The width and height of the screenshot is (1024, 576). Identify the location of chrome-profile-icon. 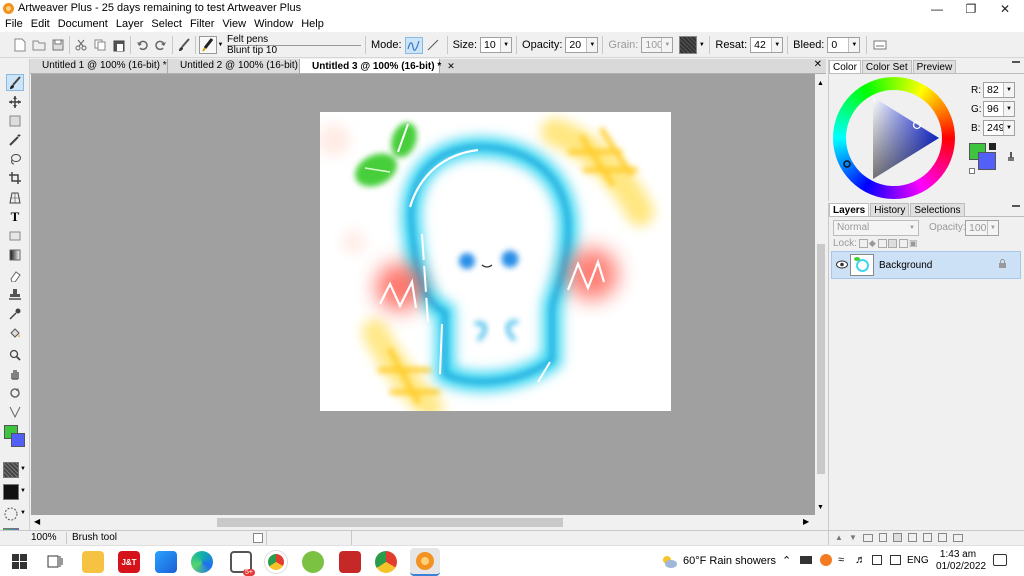
(386, 562).